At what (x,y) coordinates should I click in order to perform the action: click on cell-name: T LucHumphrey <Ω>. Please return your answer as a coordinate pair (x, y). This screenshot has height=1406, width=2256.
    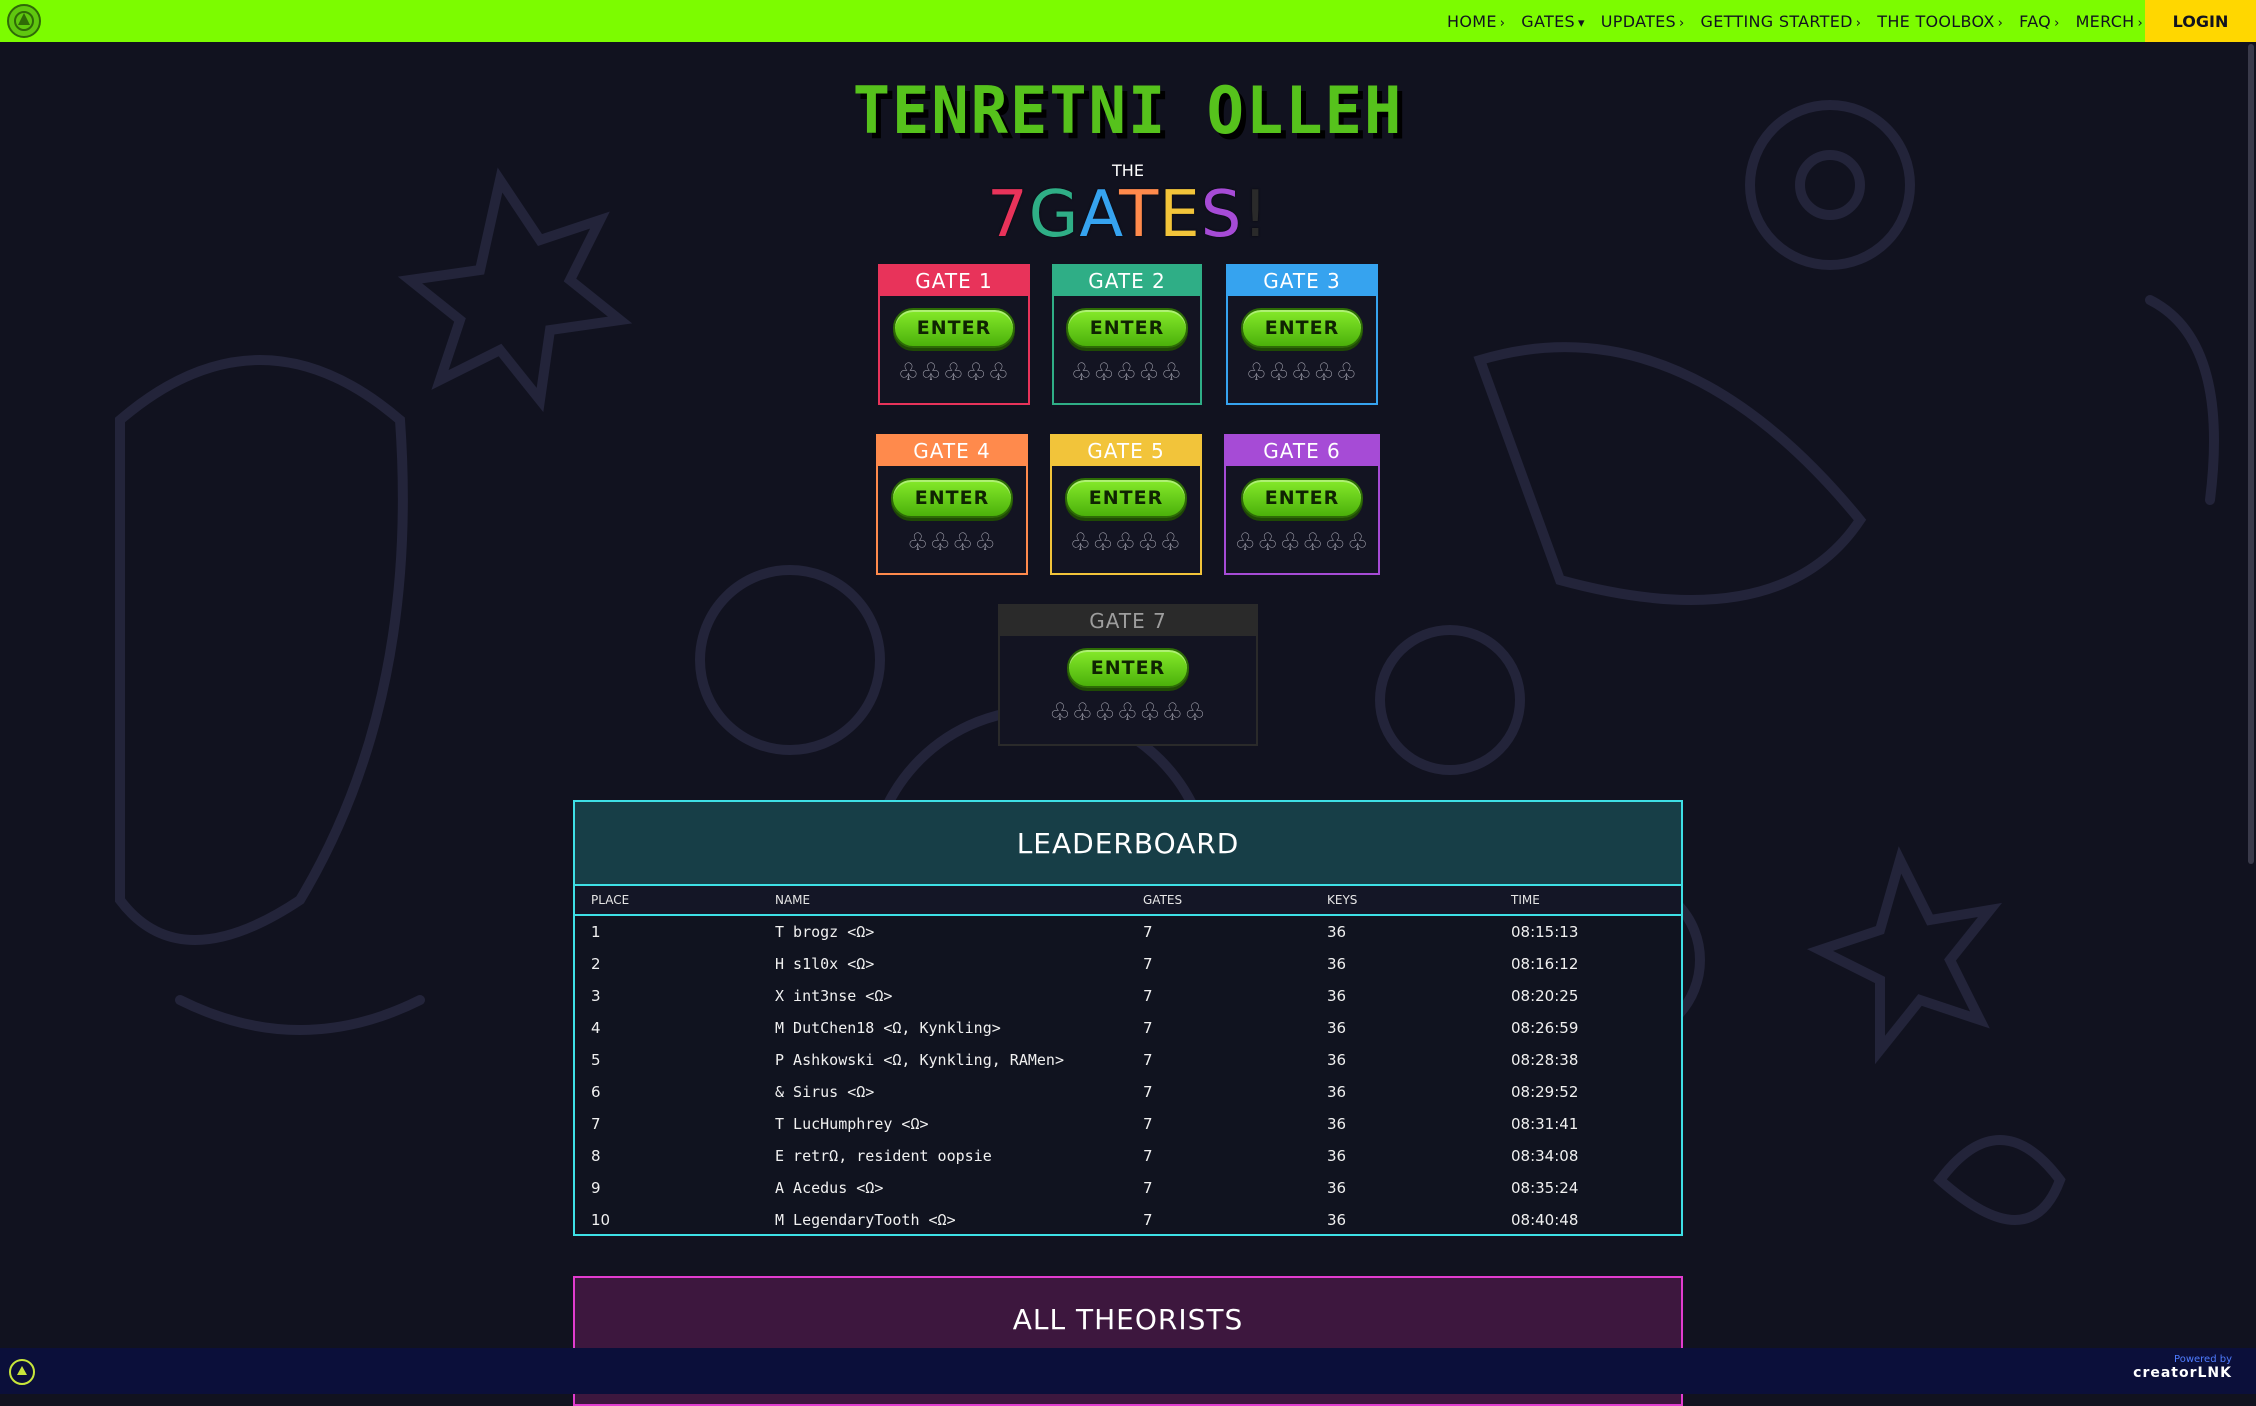
    Looking at the image, I should click on (852, 1124).